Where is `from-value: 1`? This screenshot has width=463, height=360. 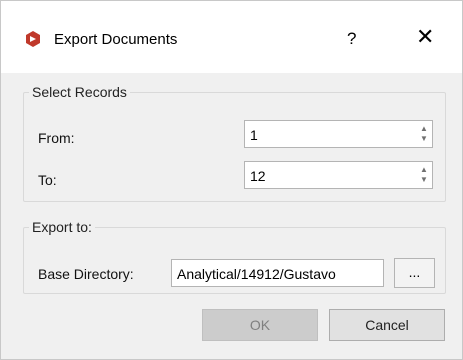 from-value: 1 is located at coordinates (254, 135).